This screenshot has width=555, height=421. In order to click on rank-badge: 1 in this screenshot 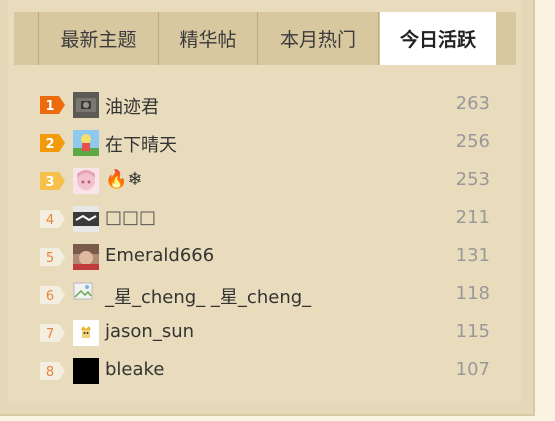, I will do `click(53, 105)`.